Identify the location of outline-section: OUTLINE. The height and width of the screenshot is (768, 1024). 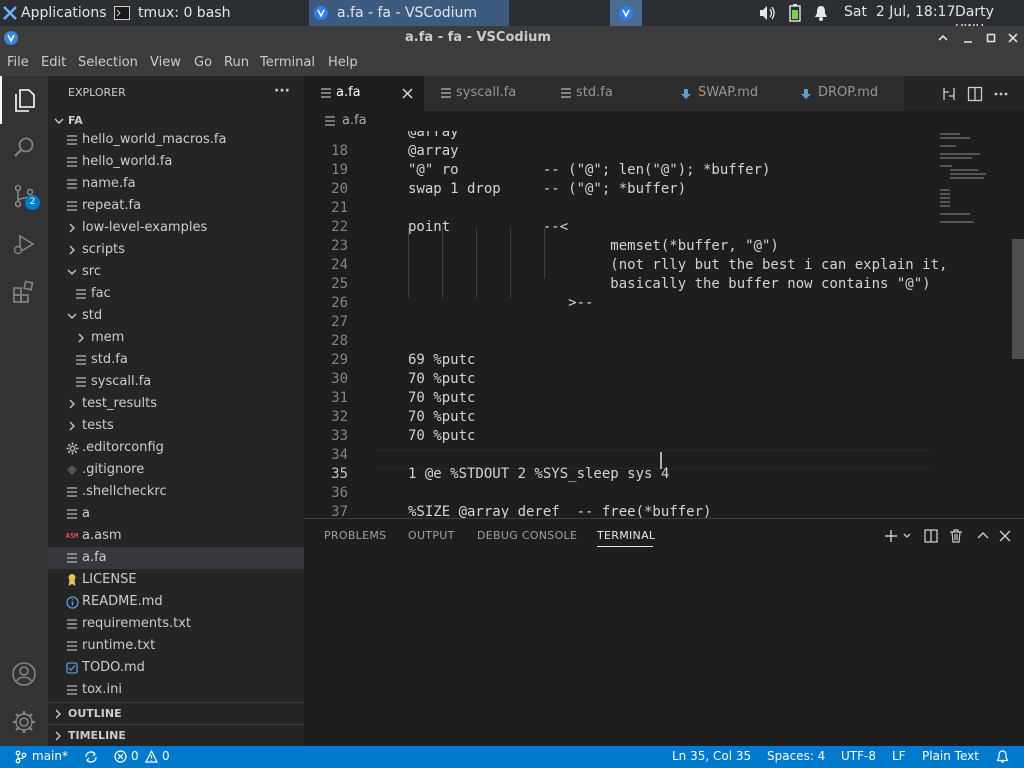
(176, 713).